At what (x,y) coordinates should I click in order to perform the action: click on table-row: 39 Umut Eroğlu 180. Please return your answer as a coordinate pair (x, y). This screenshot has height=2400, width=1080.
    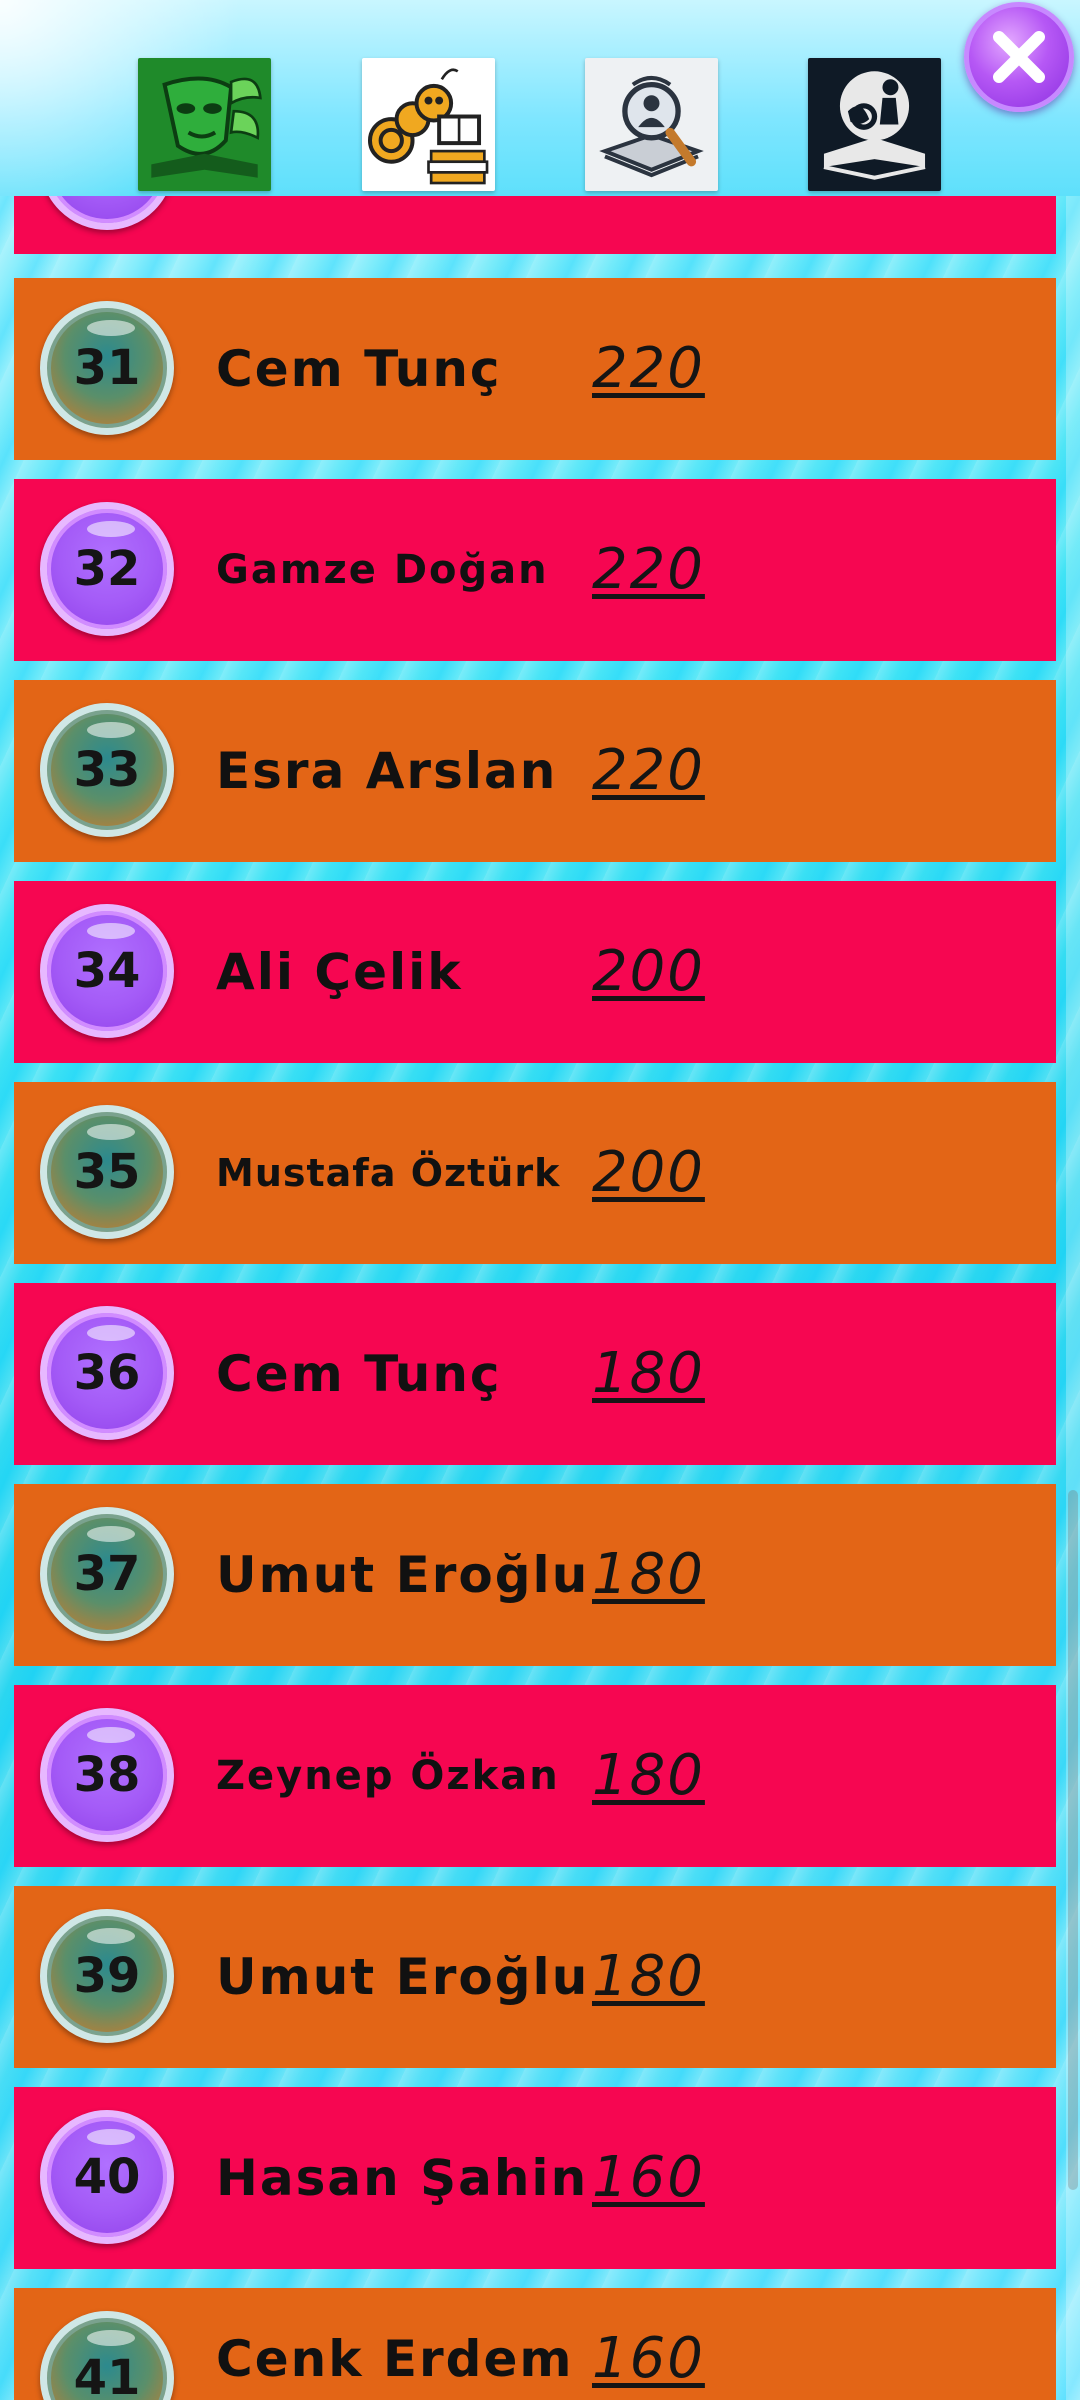
    Looking at the image, I should click on (535, 1977).